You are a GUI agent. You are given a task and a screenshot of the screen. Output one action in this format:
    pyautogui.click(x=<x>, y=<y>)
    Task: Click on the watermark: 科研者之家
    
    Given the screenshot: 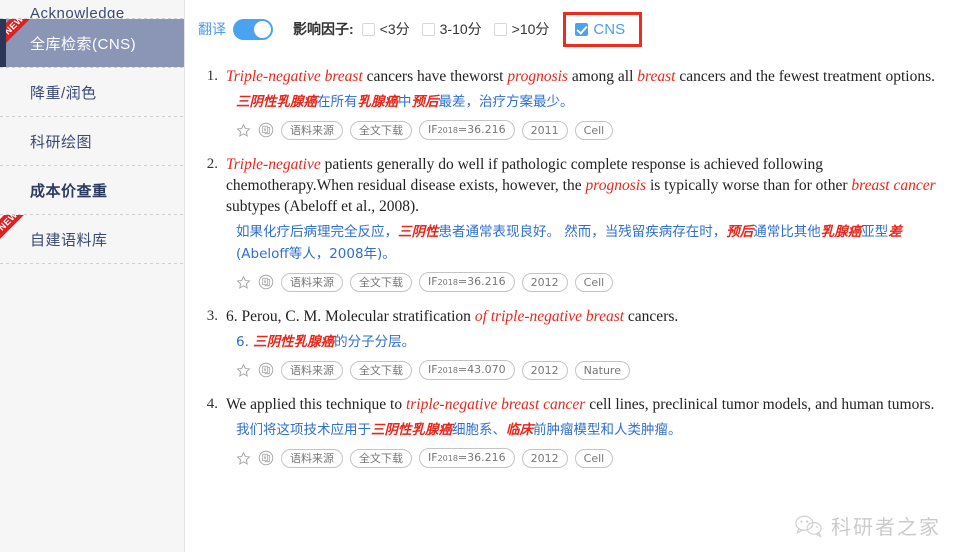 What is the action you would take?
    pyautogui.click(x=867, y=525)
    